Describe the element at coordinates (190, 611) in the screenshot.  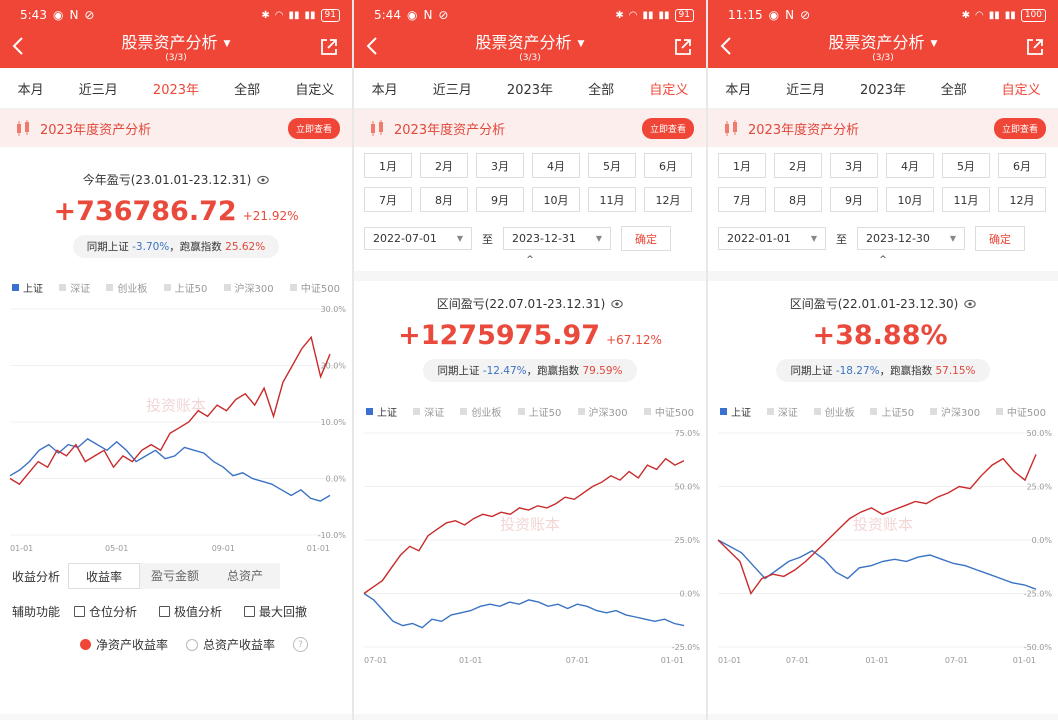
I see `aux-checkbox: 极值分析` at that location.